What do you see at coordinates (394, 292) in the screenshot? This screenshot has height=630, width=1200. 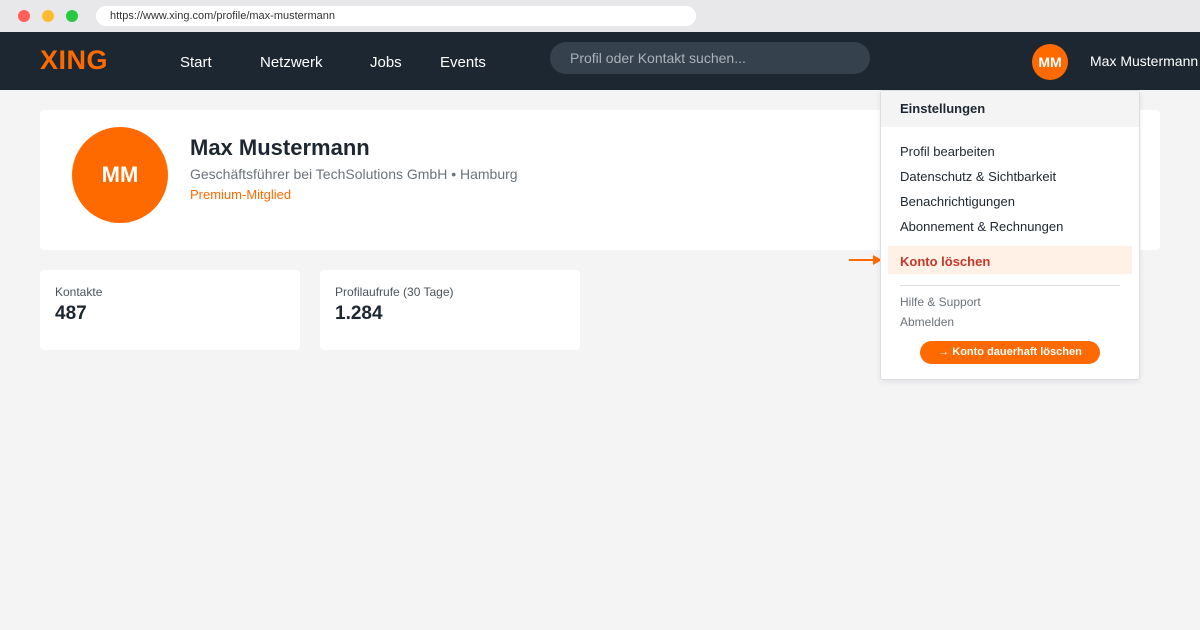 I see `stat-label: Profilaufrufe (30 Tage)` at bounding box center [394, 292].